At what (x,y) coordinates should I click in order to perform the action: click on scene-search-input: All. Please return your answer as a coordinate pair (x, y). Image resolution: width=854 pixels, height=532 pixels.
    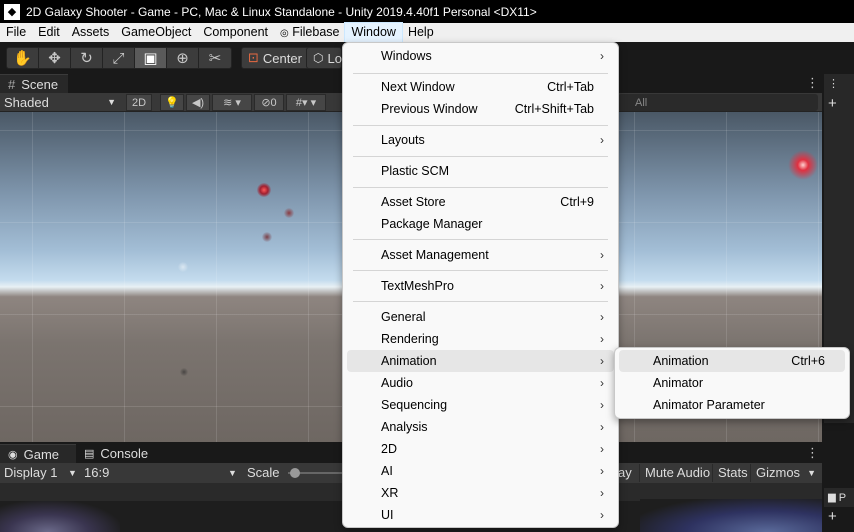
    Looking at the image, I should click on (718, 102).